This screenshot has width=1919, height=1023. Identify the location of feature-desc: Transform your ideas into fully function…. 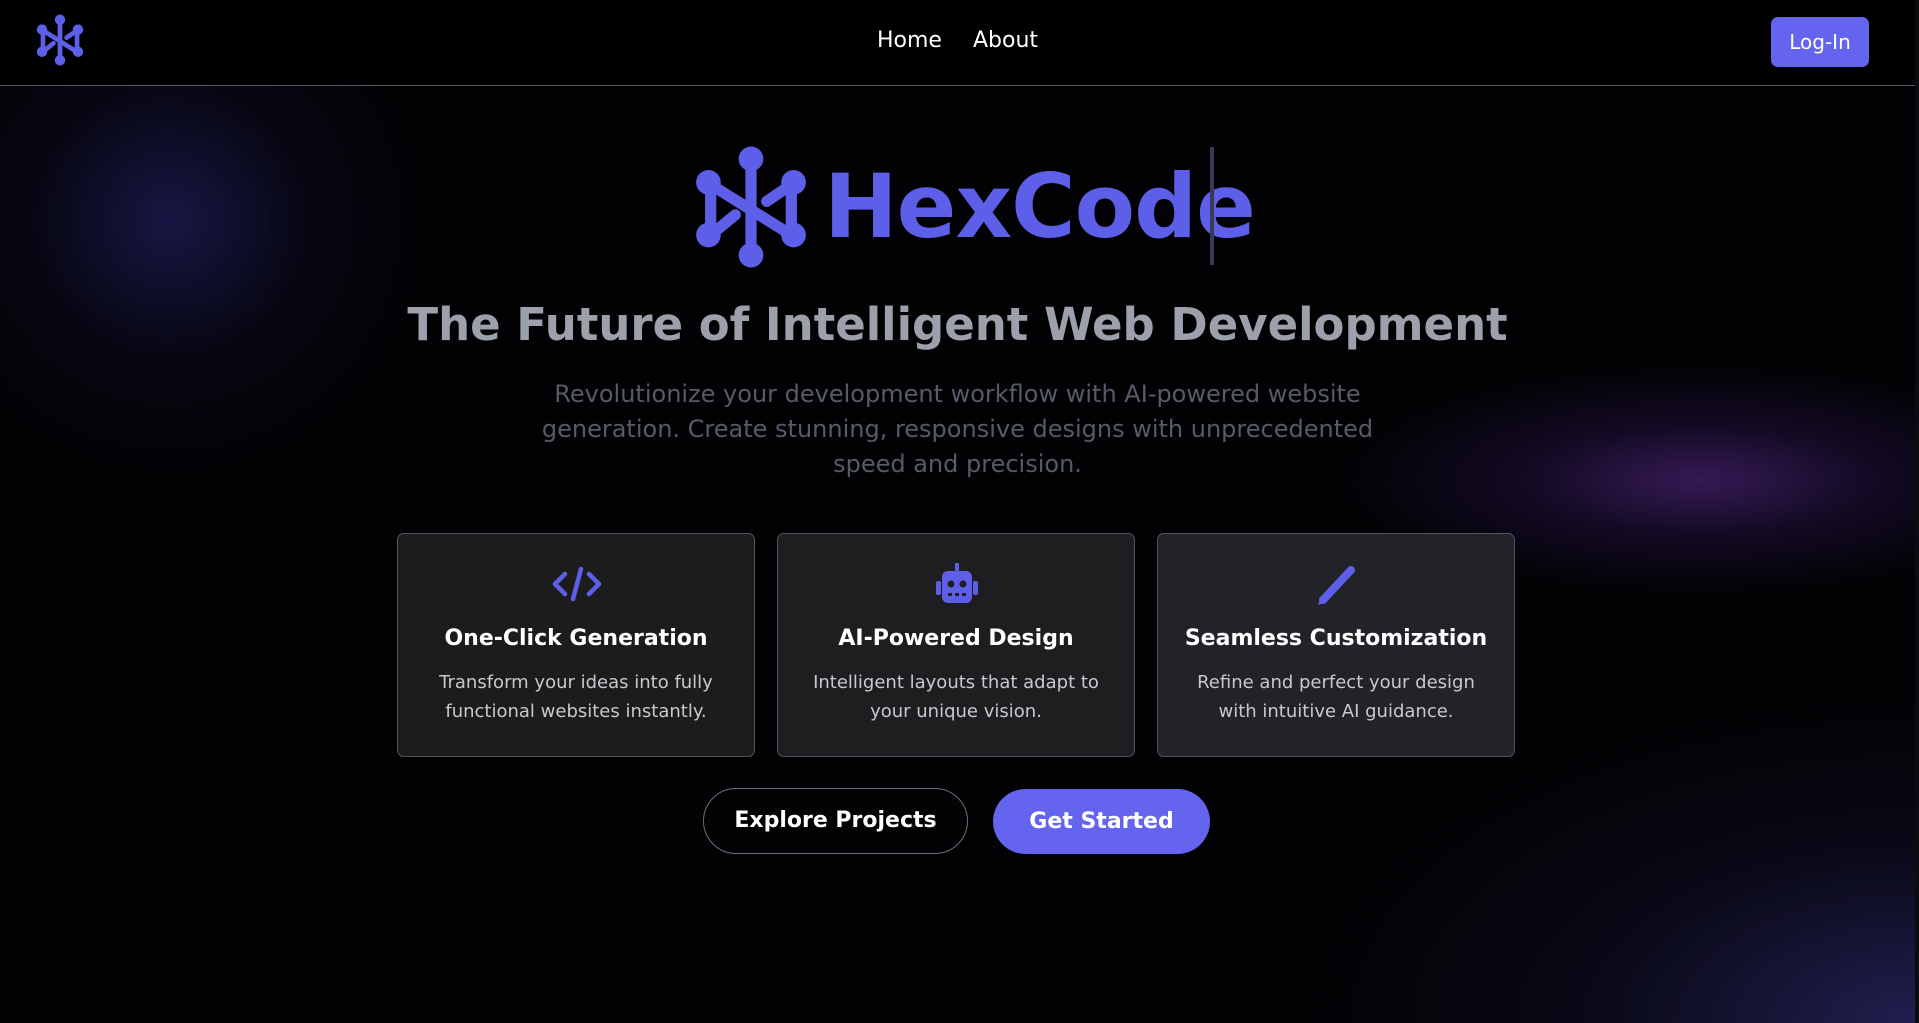
(576, 697).